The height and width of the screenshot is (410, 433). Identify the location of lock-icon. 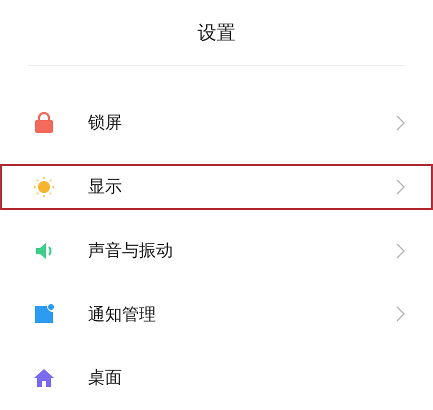
(44, 123).